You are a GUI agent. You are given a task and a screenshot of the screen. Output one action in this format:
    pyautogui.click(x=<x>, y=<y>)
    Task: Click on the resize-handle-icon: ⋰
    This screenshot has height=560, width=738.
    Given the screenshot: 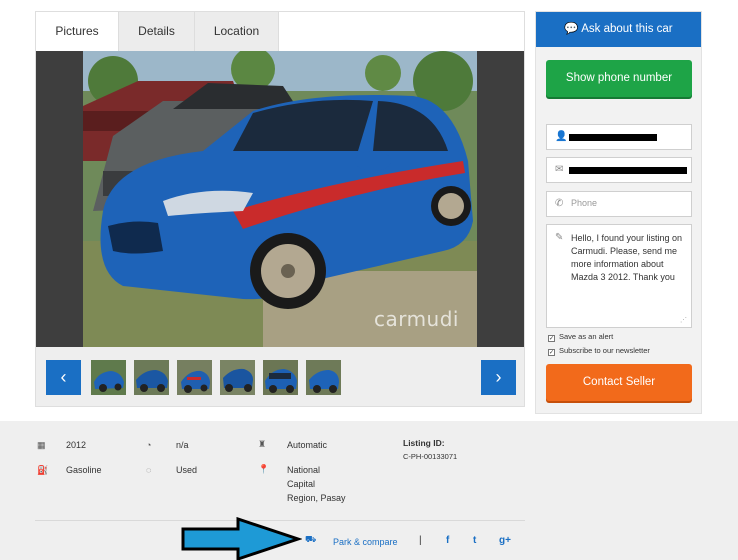 What is the action you would take?
    pyautogui.click(x=683, y=320)
    